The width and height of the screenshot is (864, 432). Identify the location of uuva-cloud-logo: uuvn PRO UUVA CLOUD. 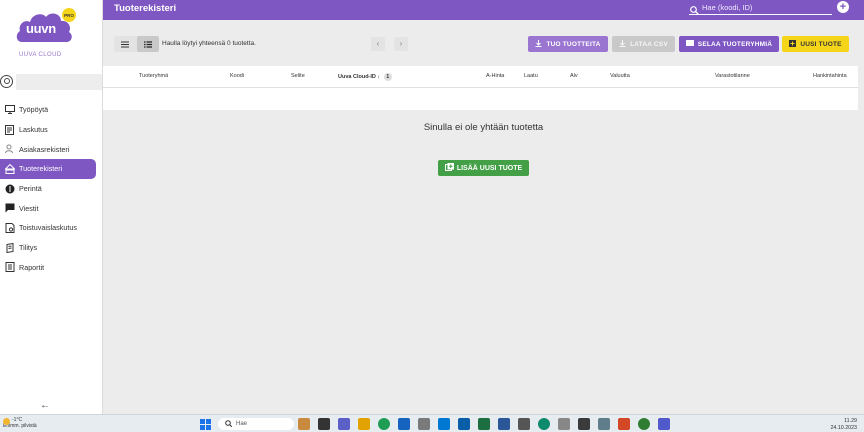
(45, 32).